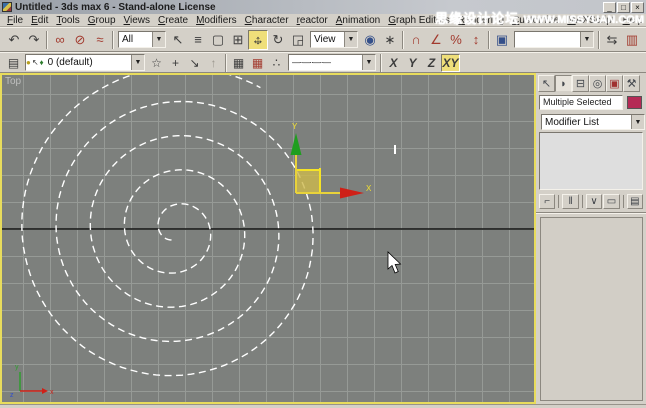 The image size is (646, 408). Describe the element at coordinates (334, 39) in the screenshot. I see `coordinate-system-dropdown: View ▼` at that location.